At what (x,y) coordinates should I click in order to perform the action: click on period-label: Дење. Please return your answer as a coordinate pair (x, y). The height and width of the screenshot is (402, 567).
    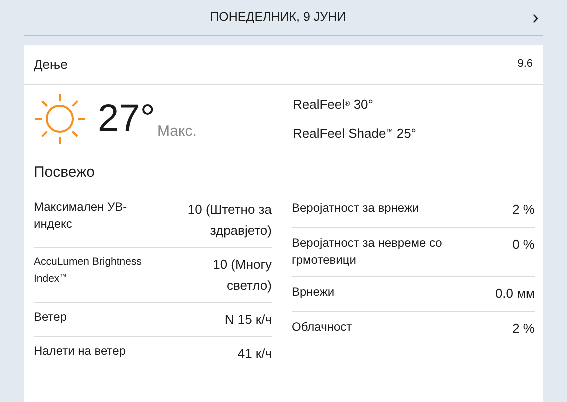
    Looking at the image, I should click on (51, 65).